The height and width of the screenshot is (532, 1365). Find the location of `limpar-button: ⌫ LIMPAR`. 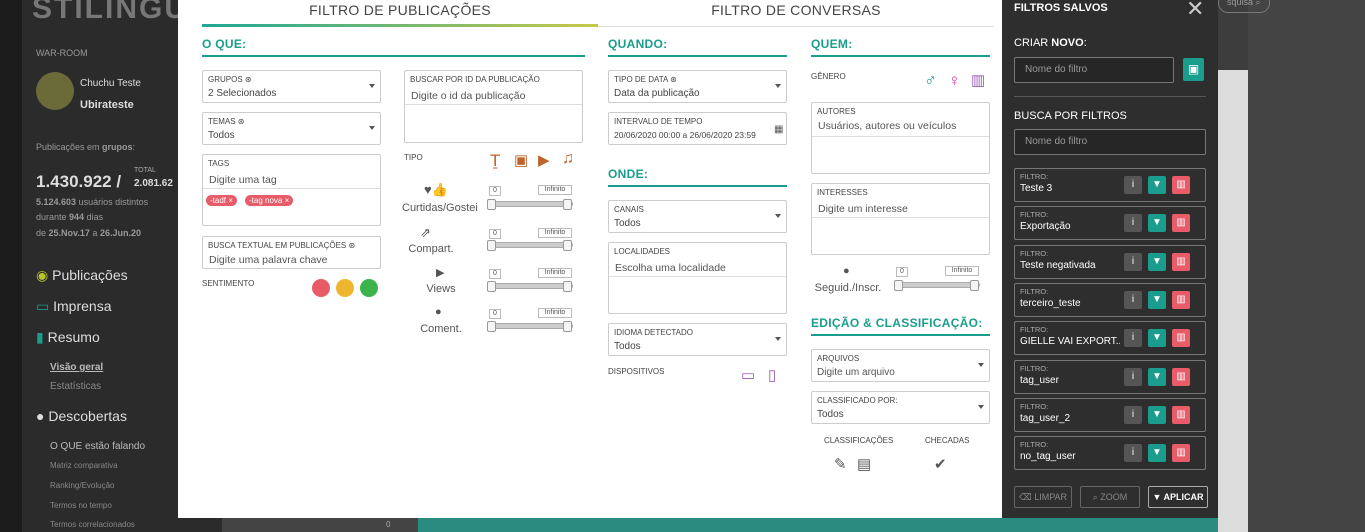

limpar-button: ⌫ LIMPAR is located at coordinates (1043, 497).